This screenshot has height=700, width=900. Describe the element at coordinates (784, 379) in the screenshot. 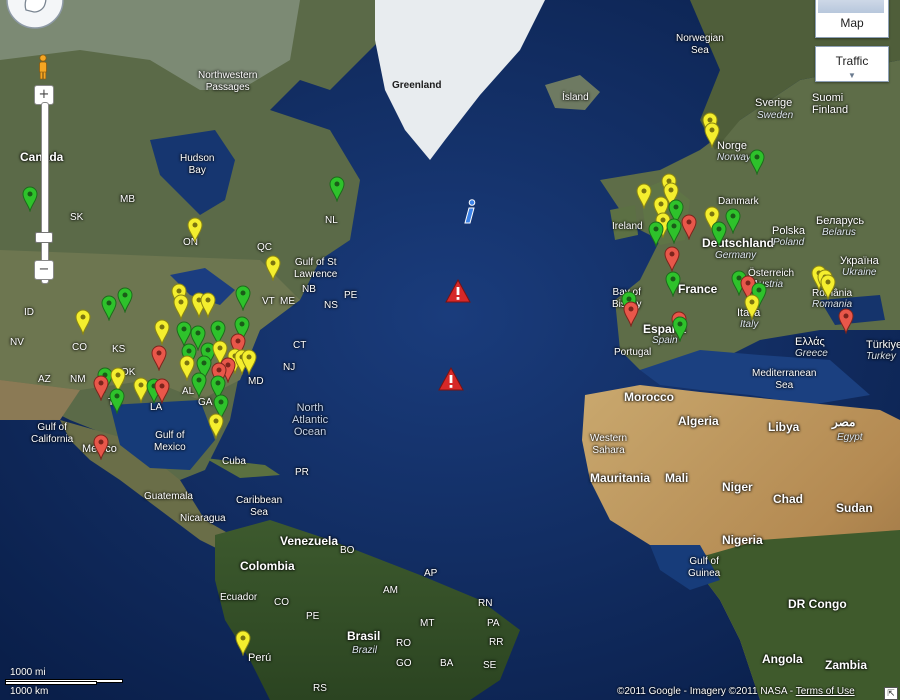

I see `label-mediterranean: Mediterranean Sea` at that location.